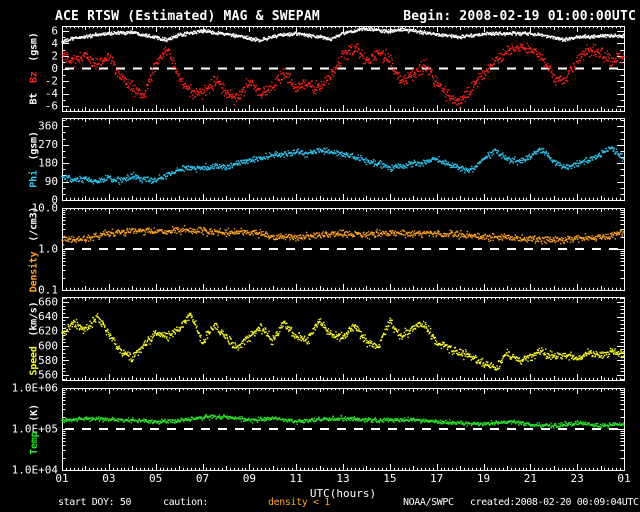  What do you see at coordinates (34, 98) in the screenshot?
I see `ylabel-bt: Bt` at bounding box center [34, 98].